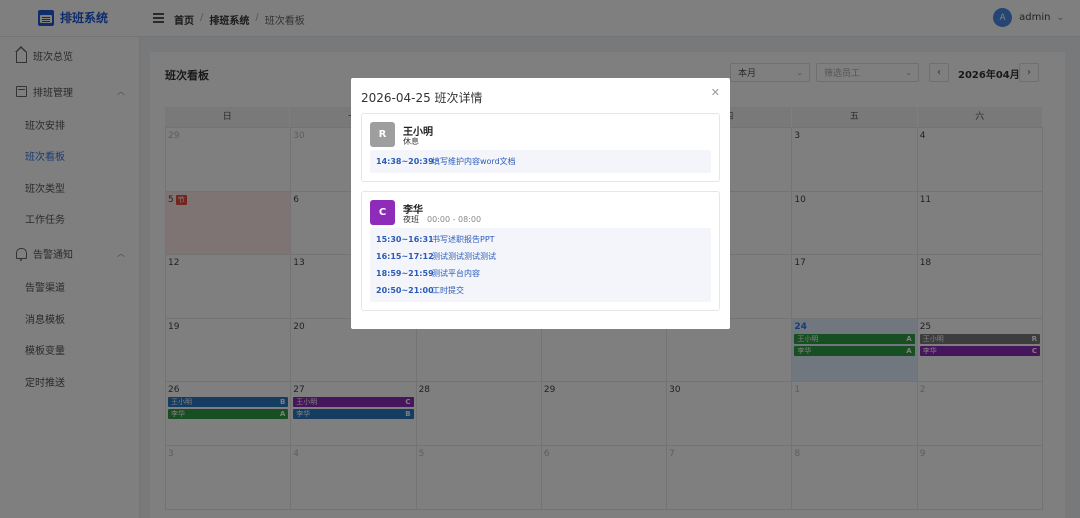  What do you see at coordinates (405, 239) in the screenshot?
I see `task-time: 15:30~16:31` at bounding box center [405, 239].